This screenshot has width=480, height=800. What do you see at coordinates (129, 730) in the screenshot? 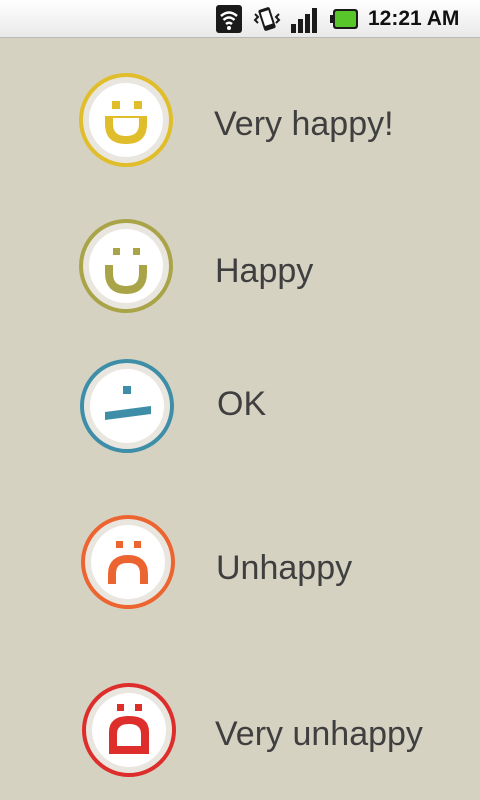
I see `very-unhappy-face-icon` at bounding box center [129, 730].